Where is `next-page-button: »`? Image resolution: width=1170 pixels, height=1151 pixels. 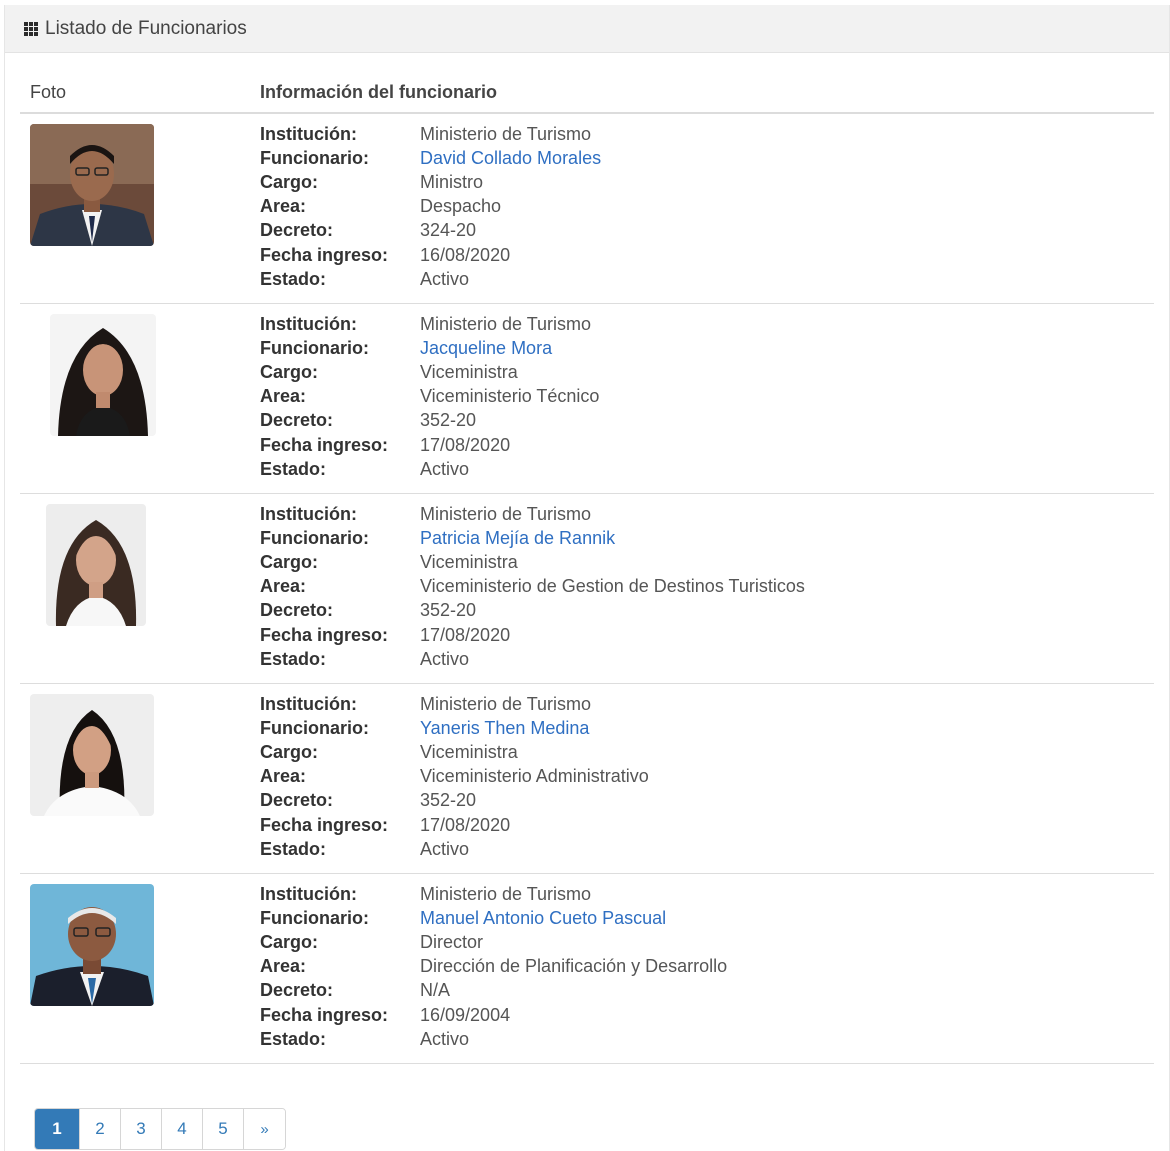
next-page-button: » is located at coordinates (264, 1129).